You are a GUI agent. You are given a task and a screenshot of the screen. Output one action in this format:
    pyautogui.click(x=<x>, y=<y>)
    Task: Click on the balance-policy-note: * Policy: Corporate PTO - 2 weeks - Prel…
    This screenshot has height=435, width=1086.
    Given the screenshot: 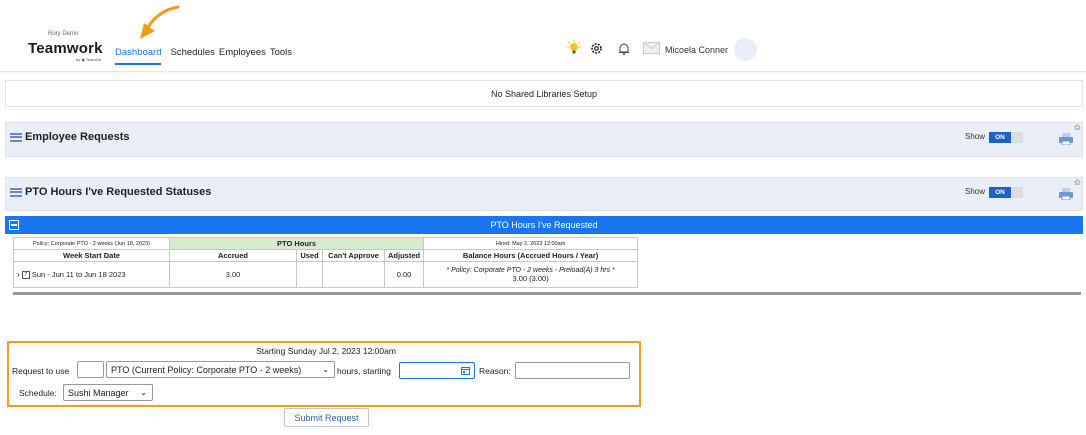 What is the action you would take?
    pyautogui.click(x=530, y=270)
    